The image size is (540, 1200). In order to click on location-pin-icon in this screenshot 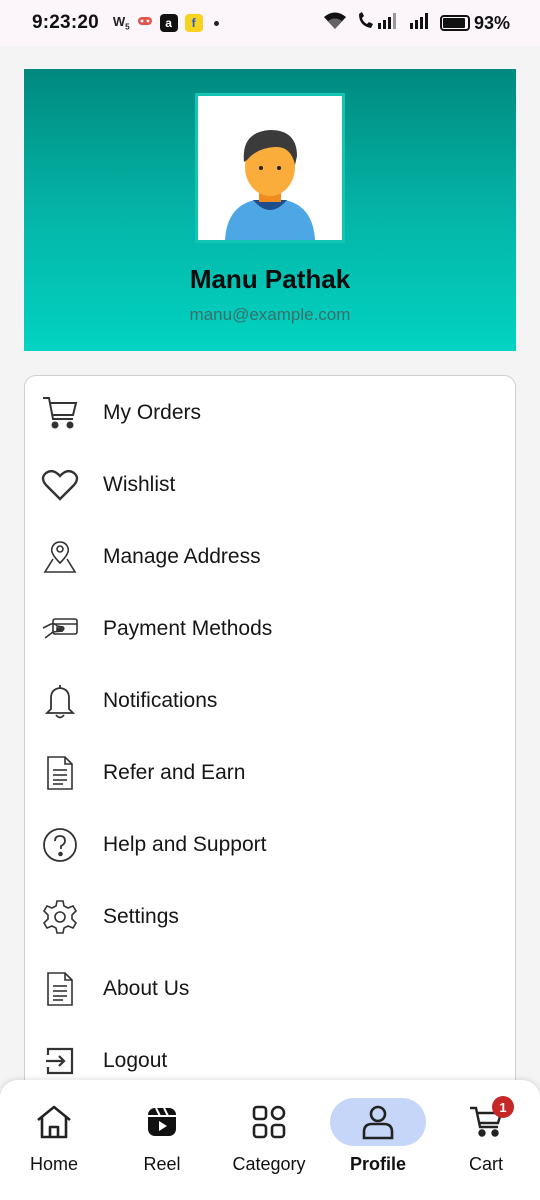, I will do `click(60, 557)`.